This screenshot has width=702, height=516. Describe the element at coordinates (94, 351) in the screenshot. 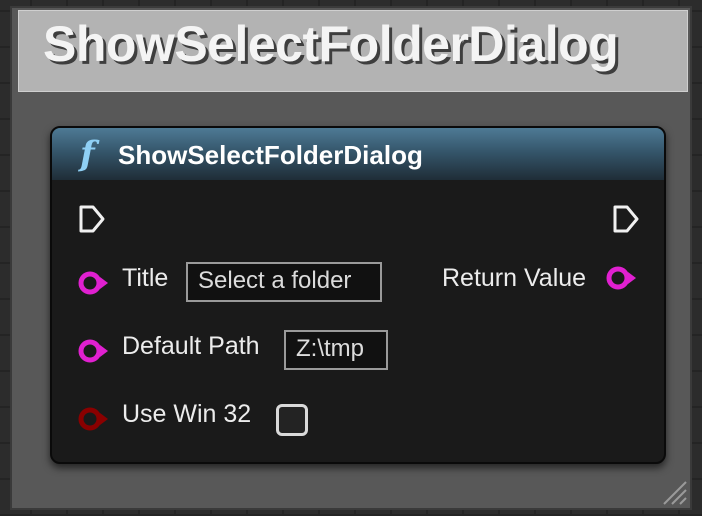

I see `default-path-input-pin-icon` at that location.